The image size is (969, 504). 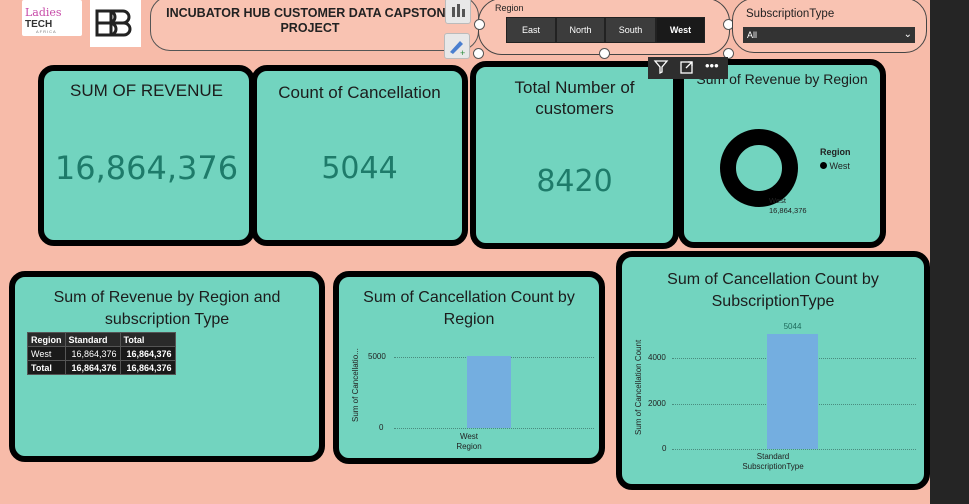 I want to click on matrix-header-row: Region Standard Total, so click(x=101, y=339).